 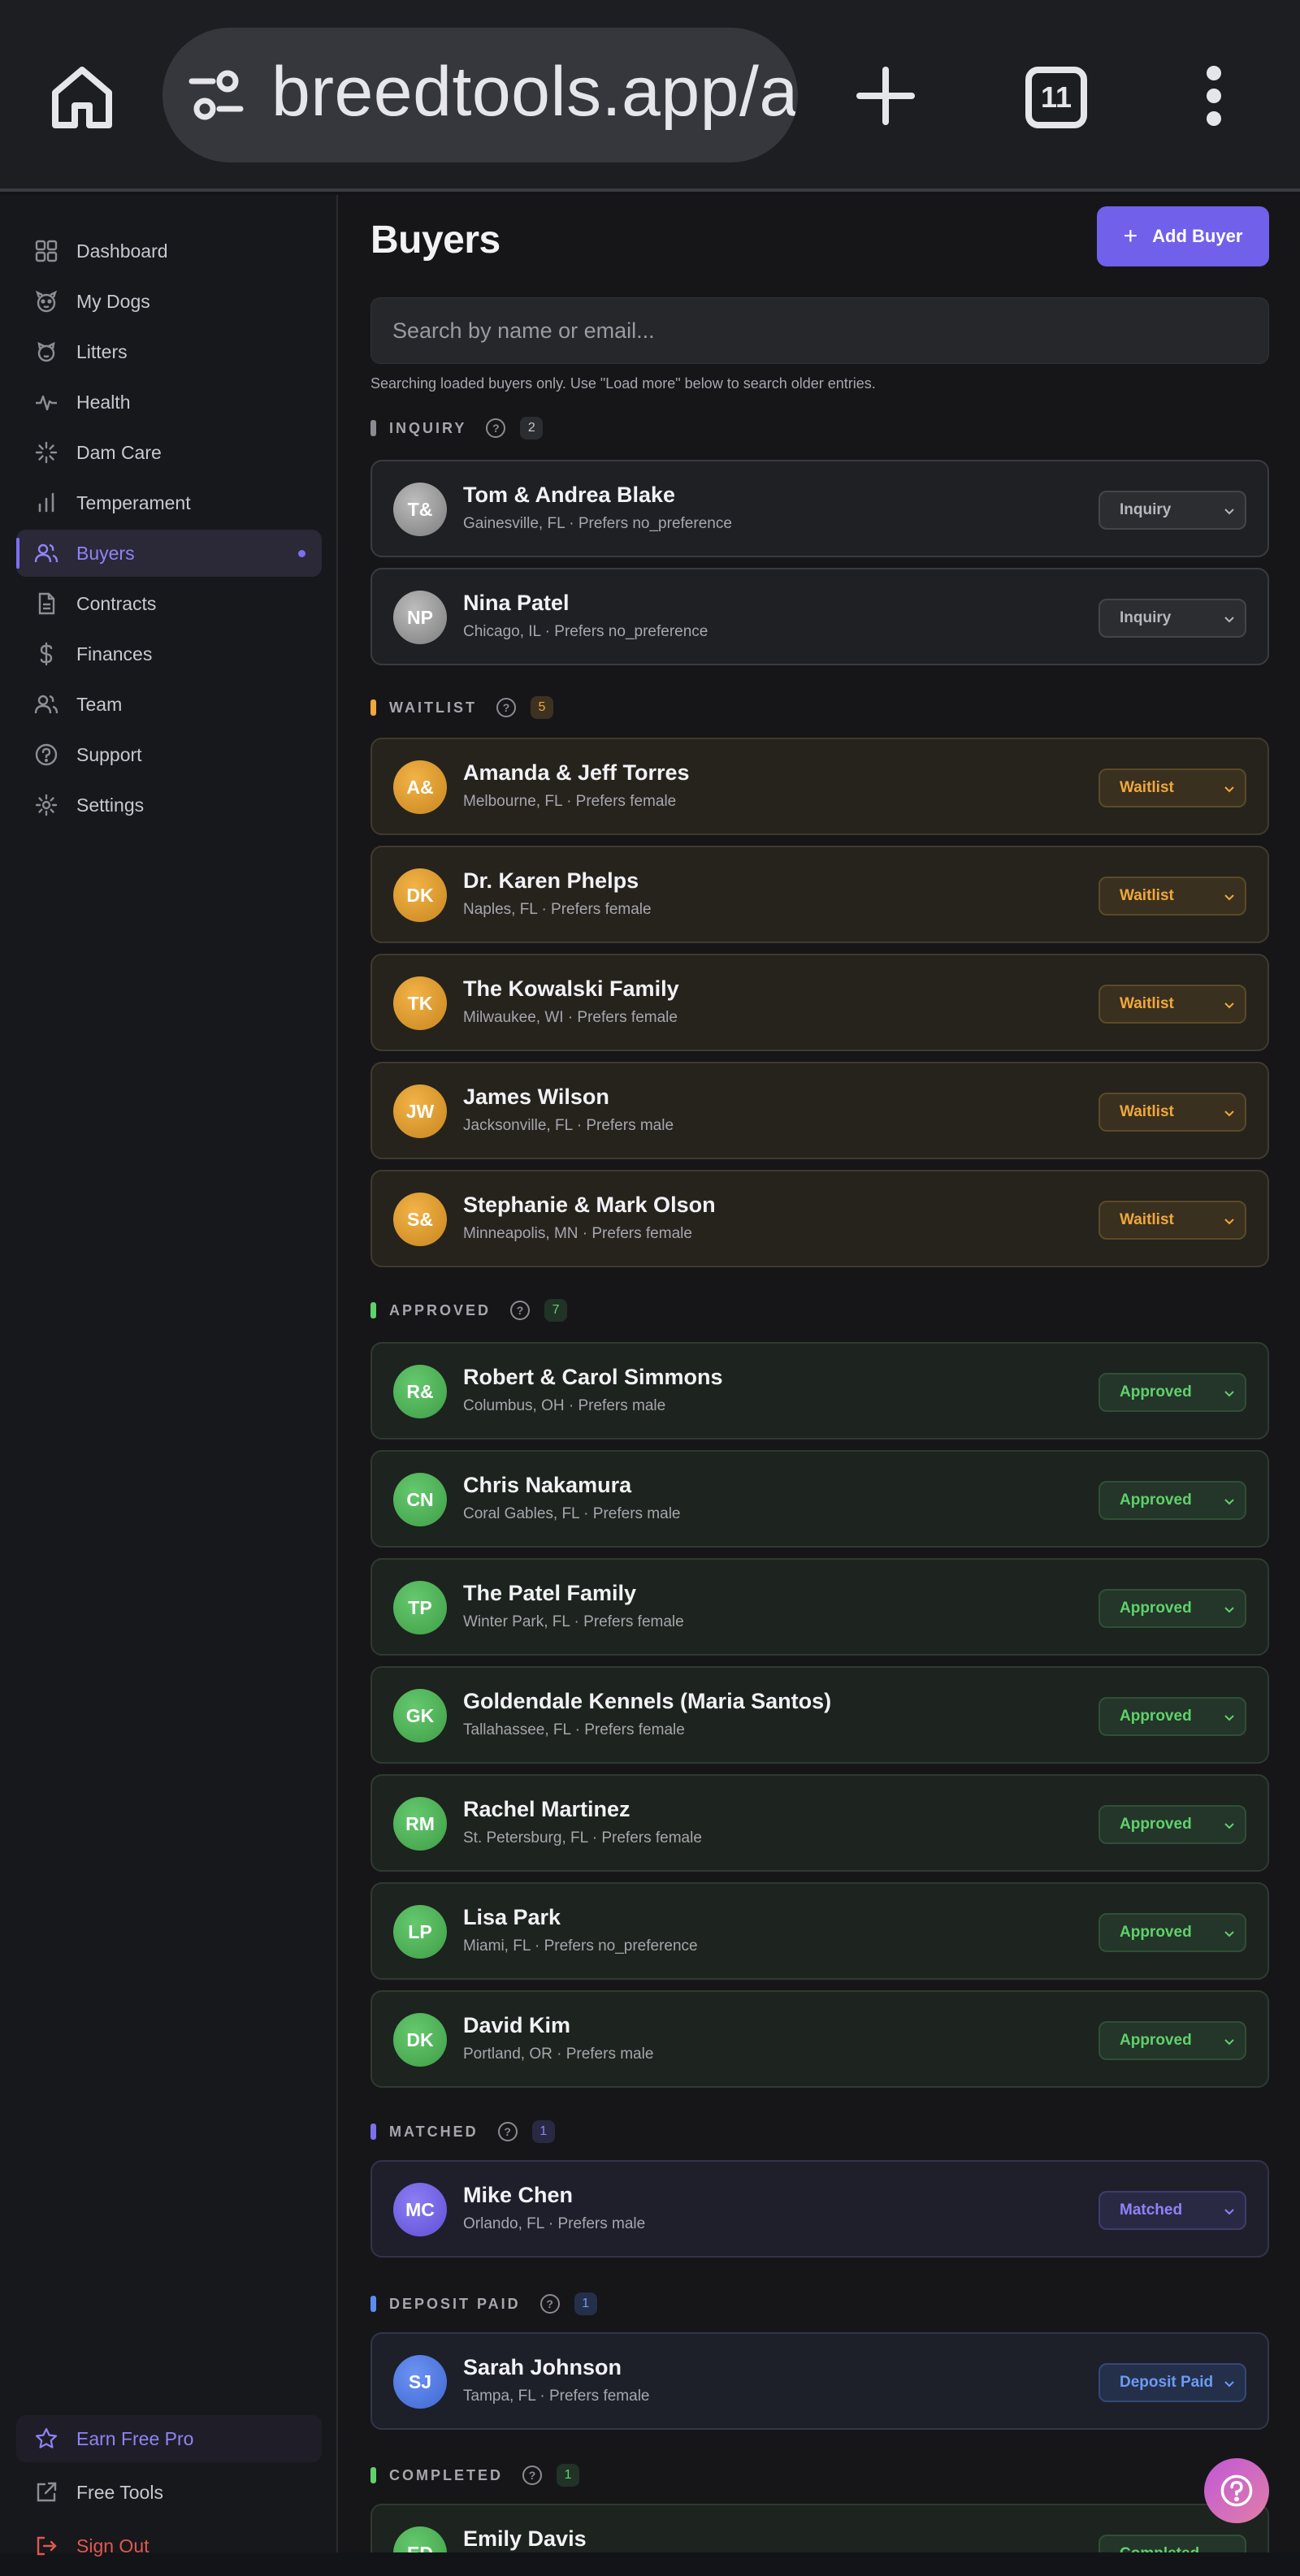 I want to click on home-icon, so click(x=82, y=97).